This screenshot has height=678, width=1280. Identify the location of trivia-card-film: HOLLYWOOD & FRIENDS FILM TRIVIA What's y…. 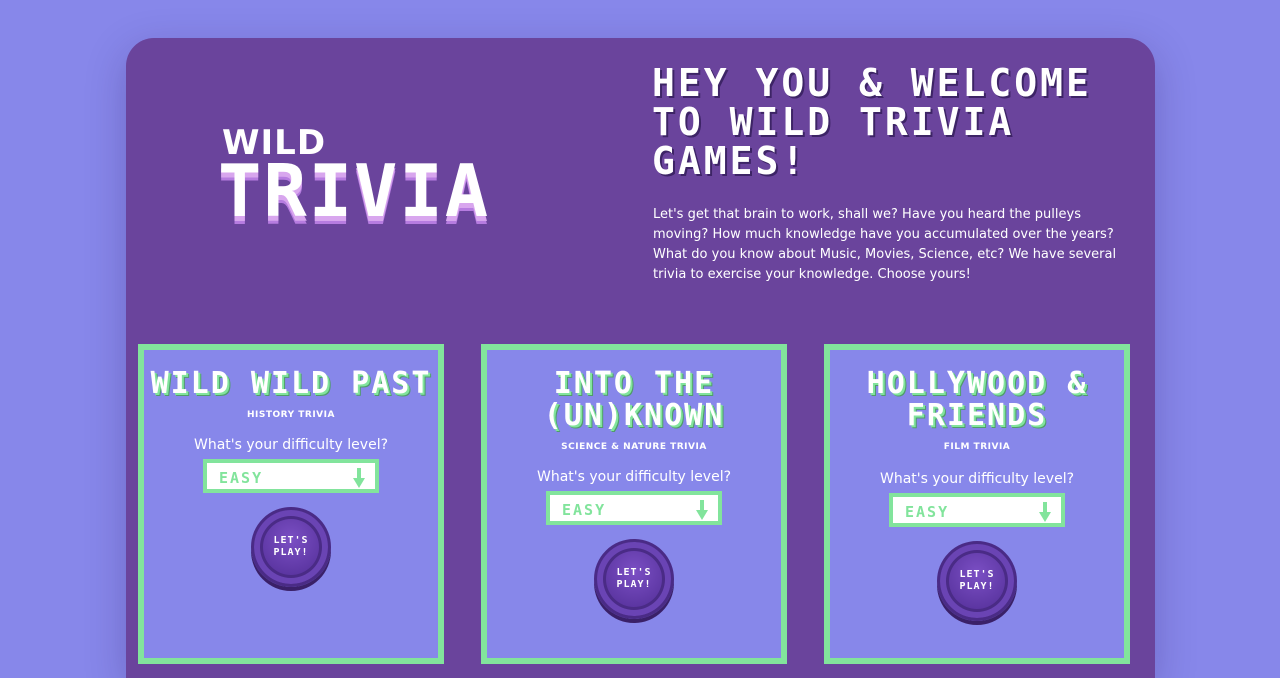
(977, 504).